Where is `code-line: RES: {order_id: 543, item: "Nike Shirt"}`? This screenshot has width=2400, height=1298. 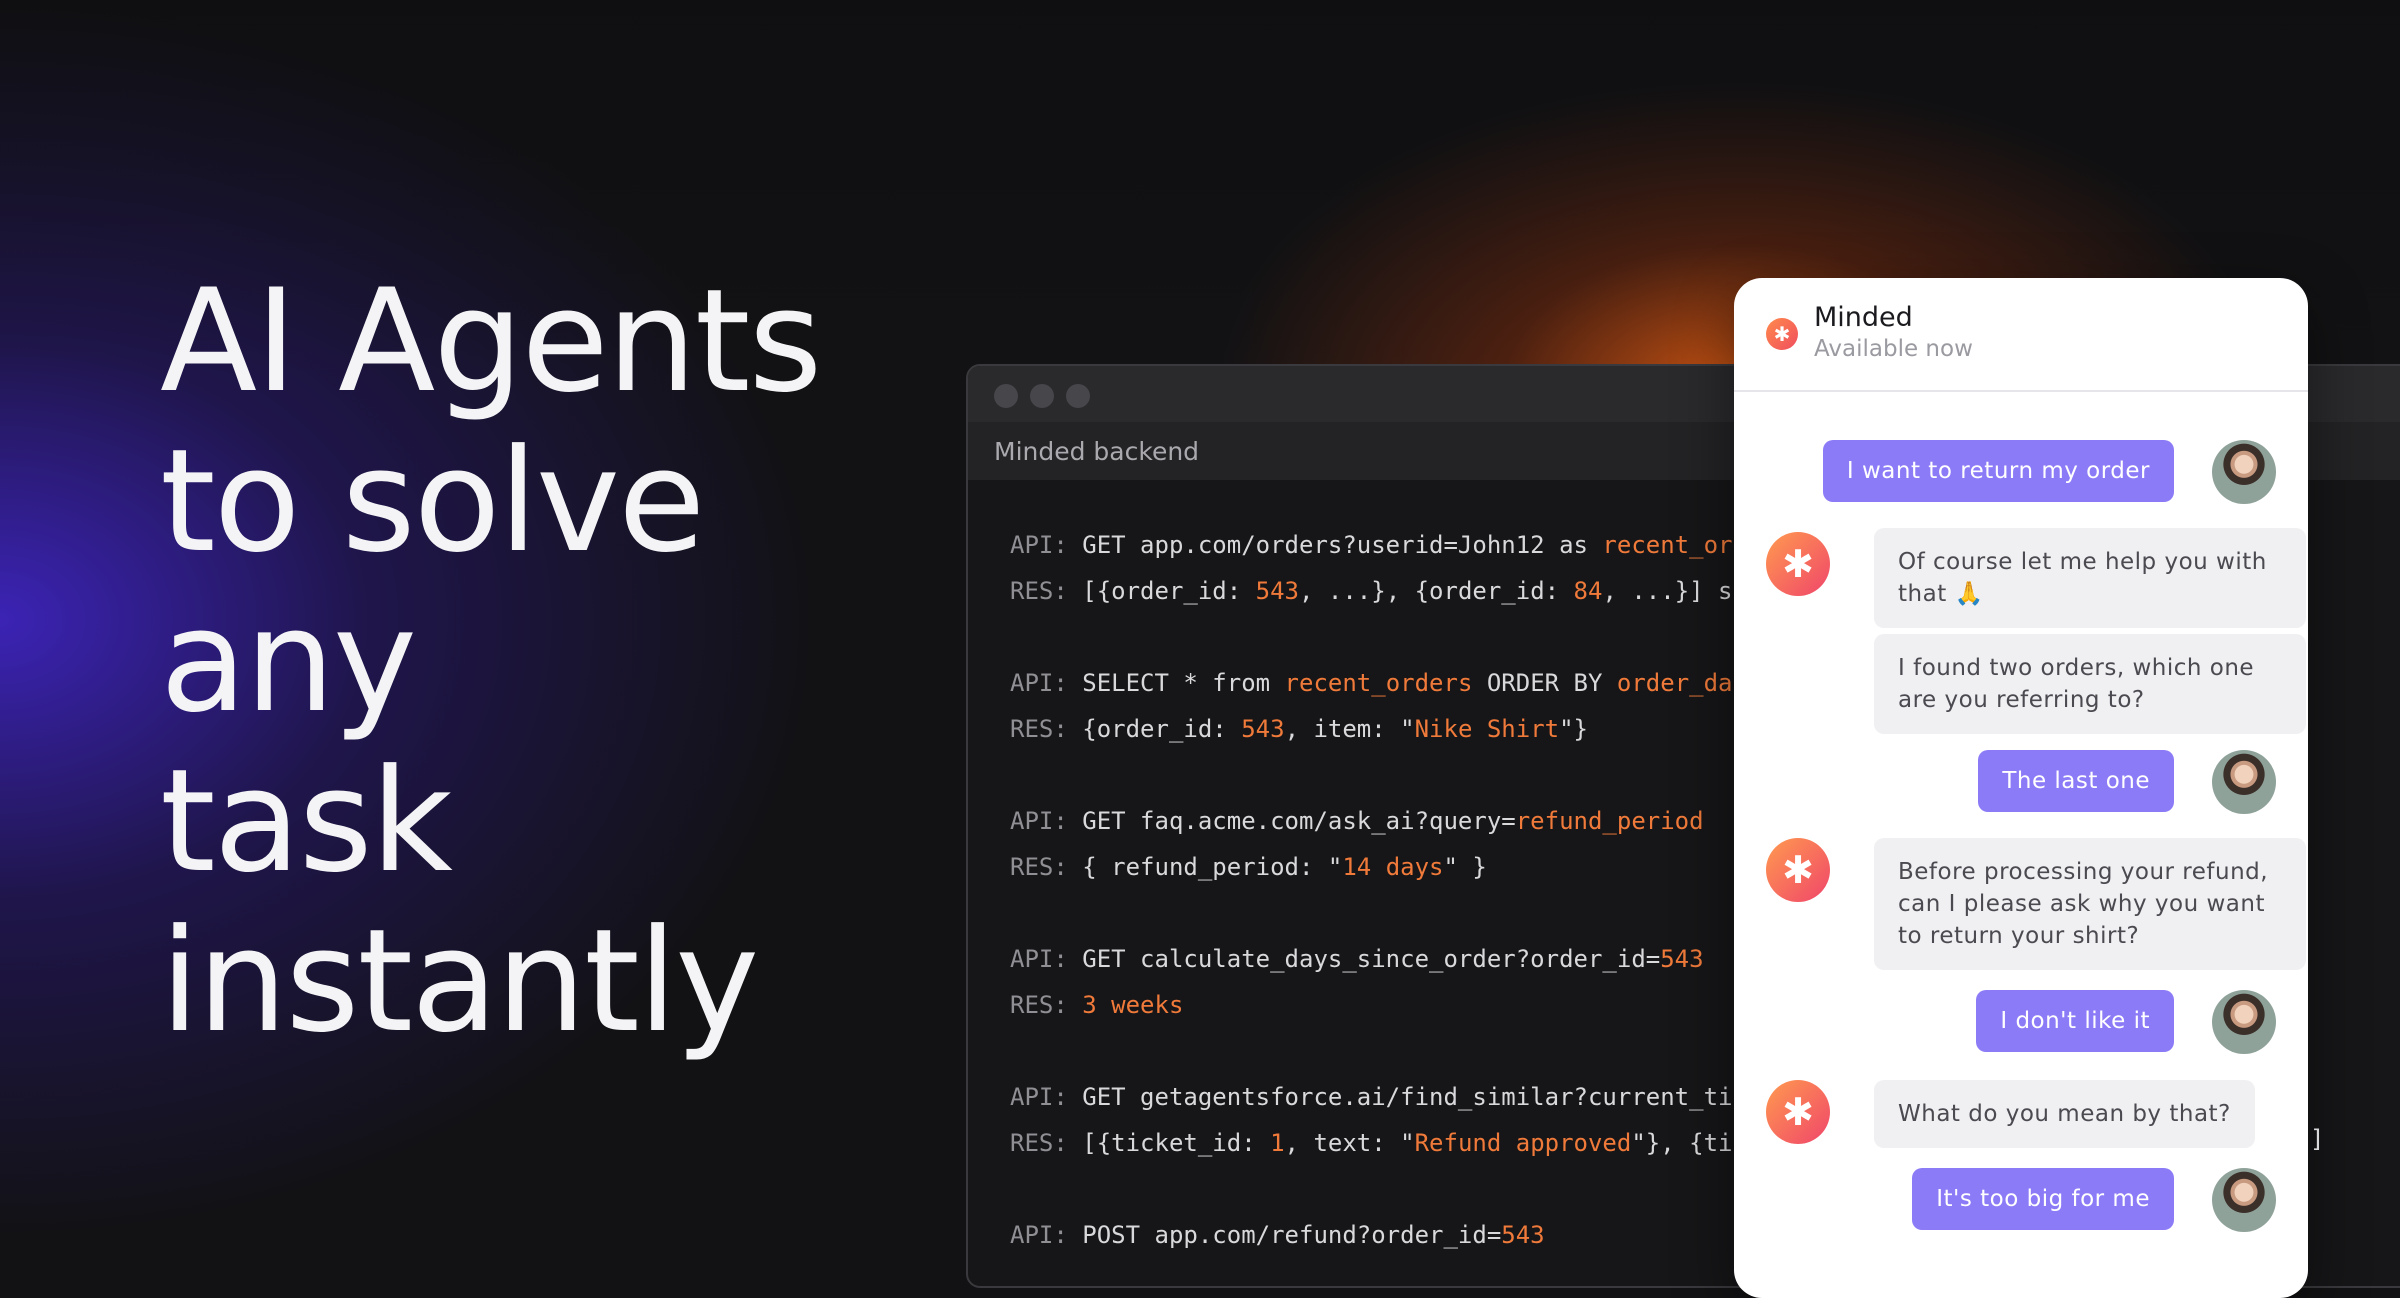
code-line: RES: {order_id: 543, item: "Nike Shirt"} is located at coordinates (1299, 729).